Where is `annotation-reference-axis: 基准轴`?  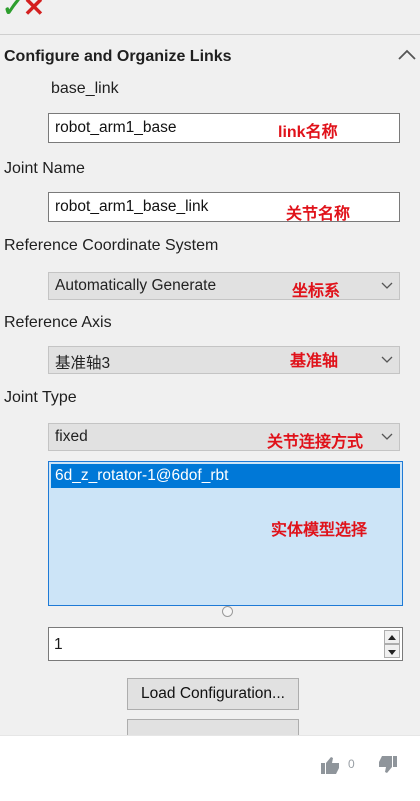
annotation-reference-axis: 基准轴 is located at coordinates (314, 361).